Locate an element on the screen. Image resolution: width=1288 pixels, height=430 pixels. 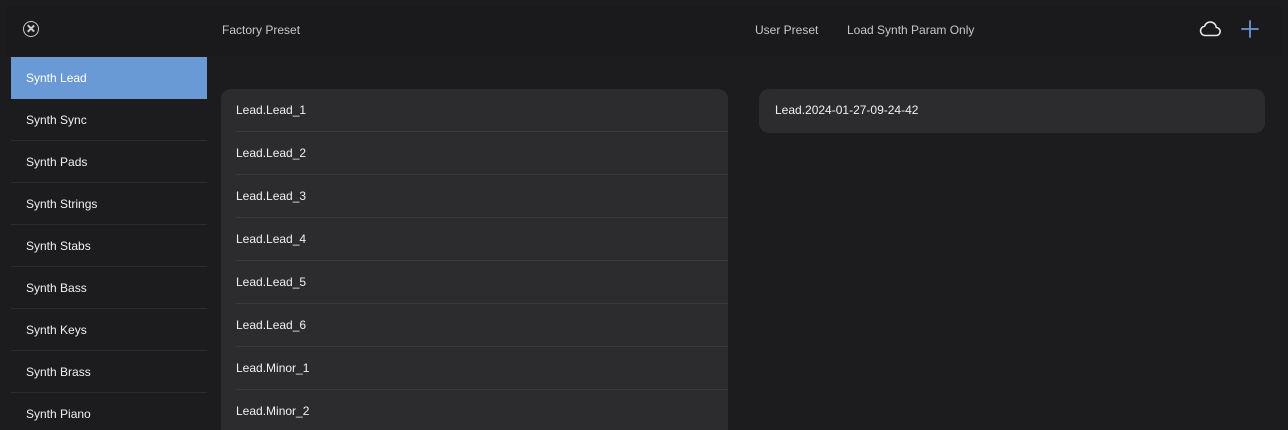
category-item: Synth Bass is located at coordinates (109, 288).